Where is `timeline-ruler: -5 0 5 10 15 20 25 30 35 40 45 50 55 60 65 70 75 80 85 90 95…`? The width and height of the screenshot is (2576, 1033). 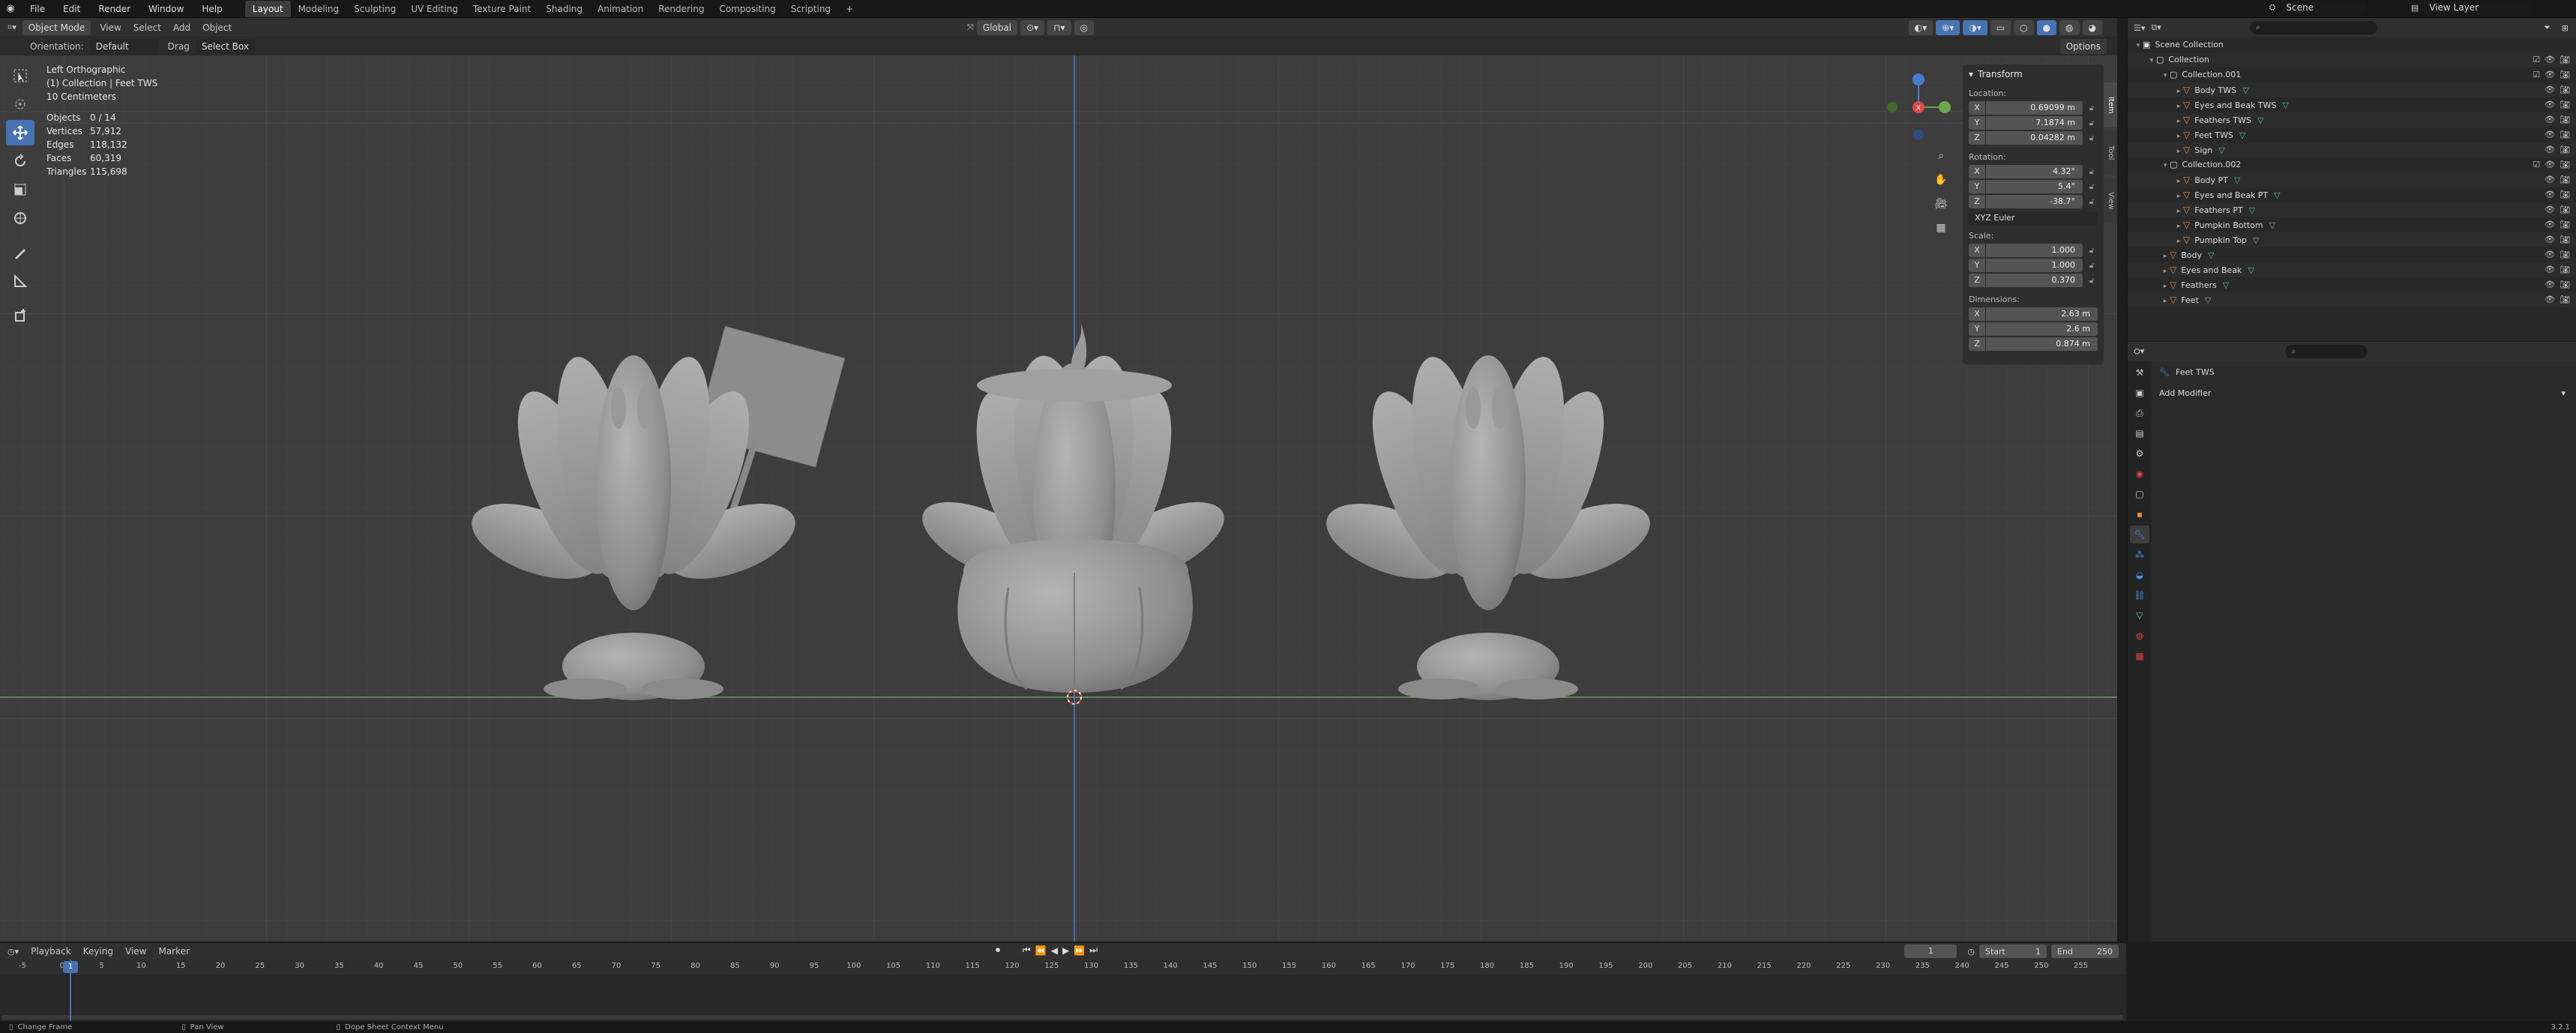 timeline-ruler: -5 0 5 10 15 20 25 30 35 40 45 50 55 60 65 70 75 80 85 90 95… is located at coordinates (1063, 967).